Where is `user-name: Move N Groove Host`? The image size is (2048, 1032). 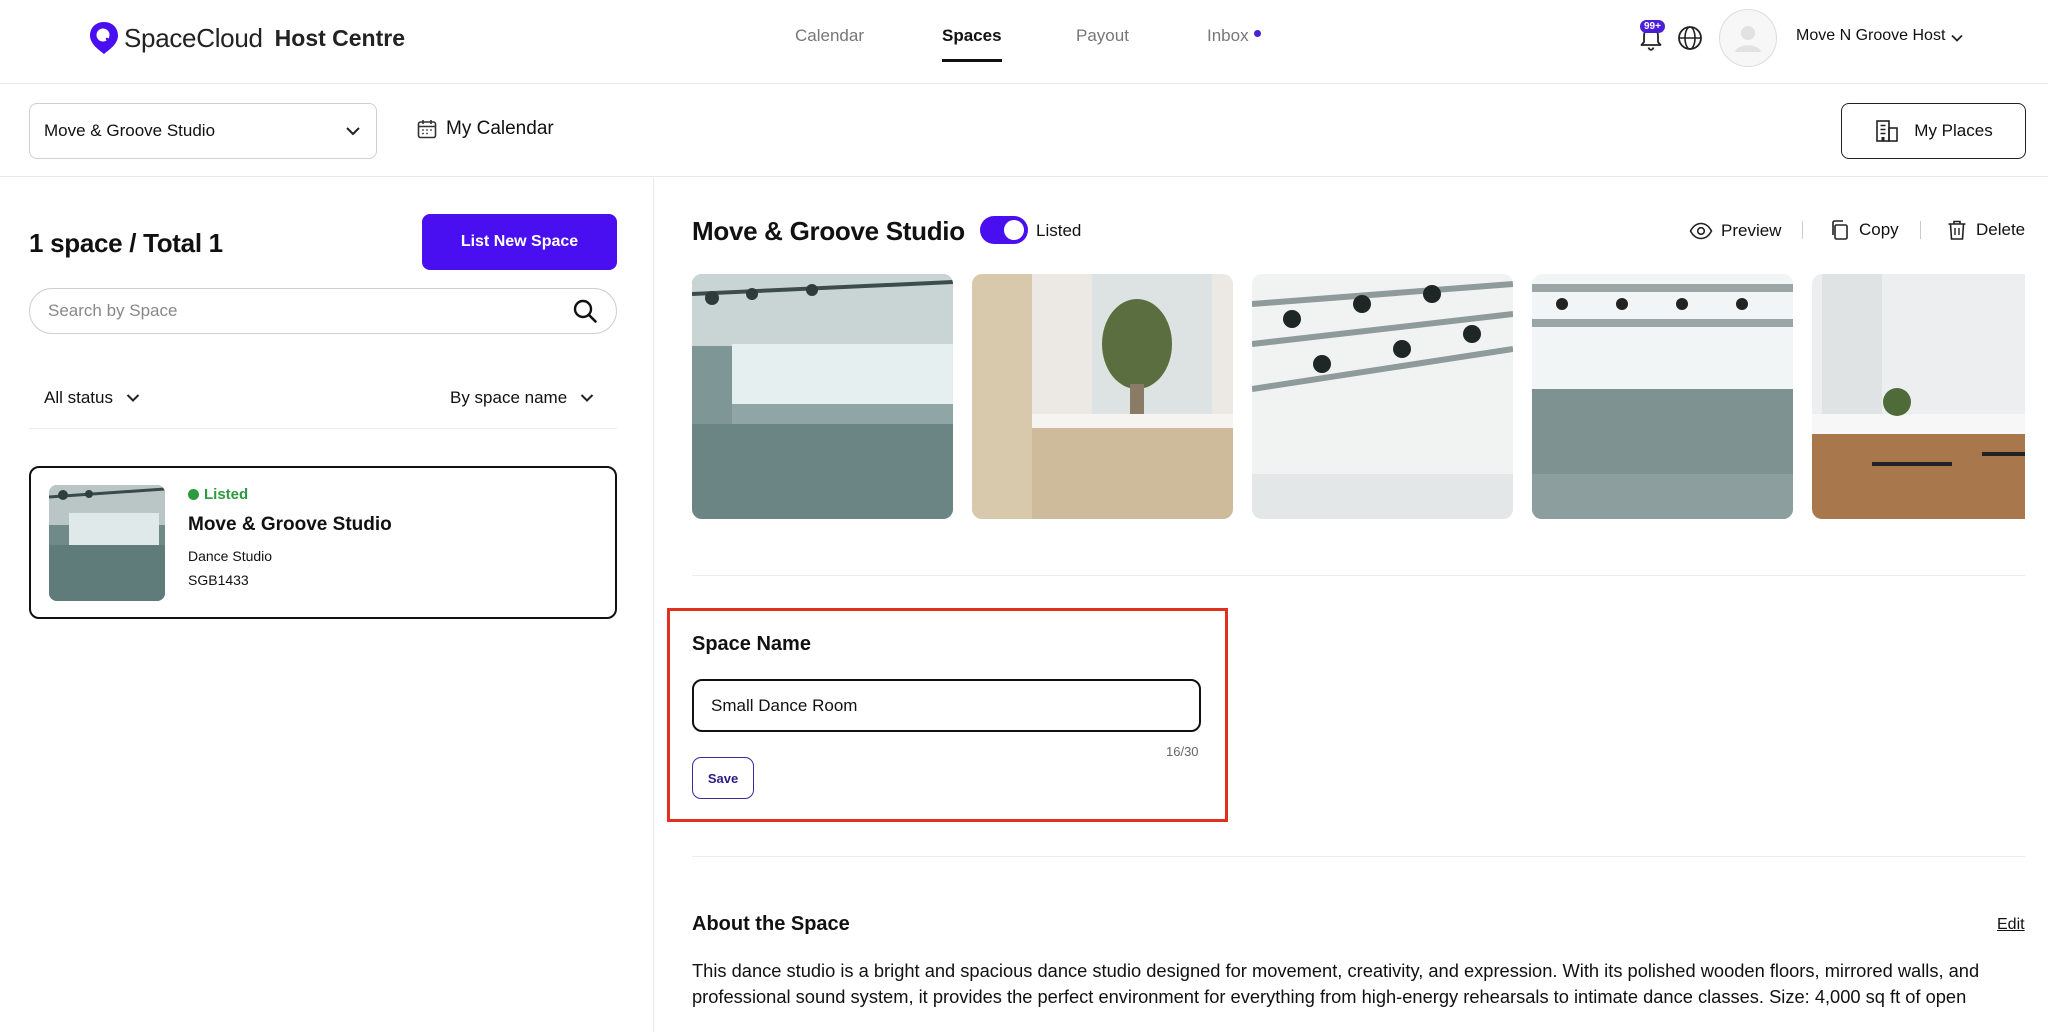
user-name: Move N Groove Host is located at coordinates (1870, 36).